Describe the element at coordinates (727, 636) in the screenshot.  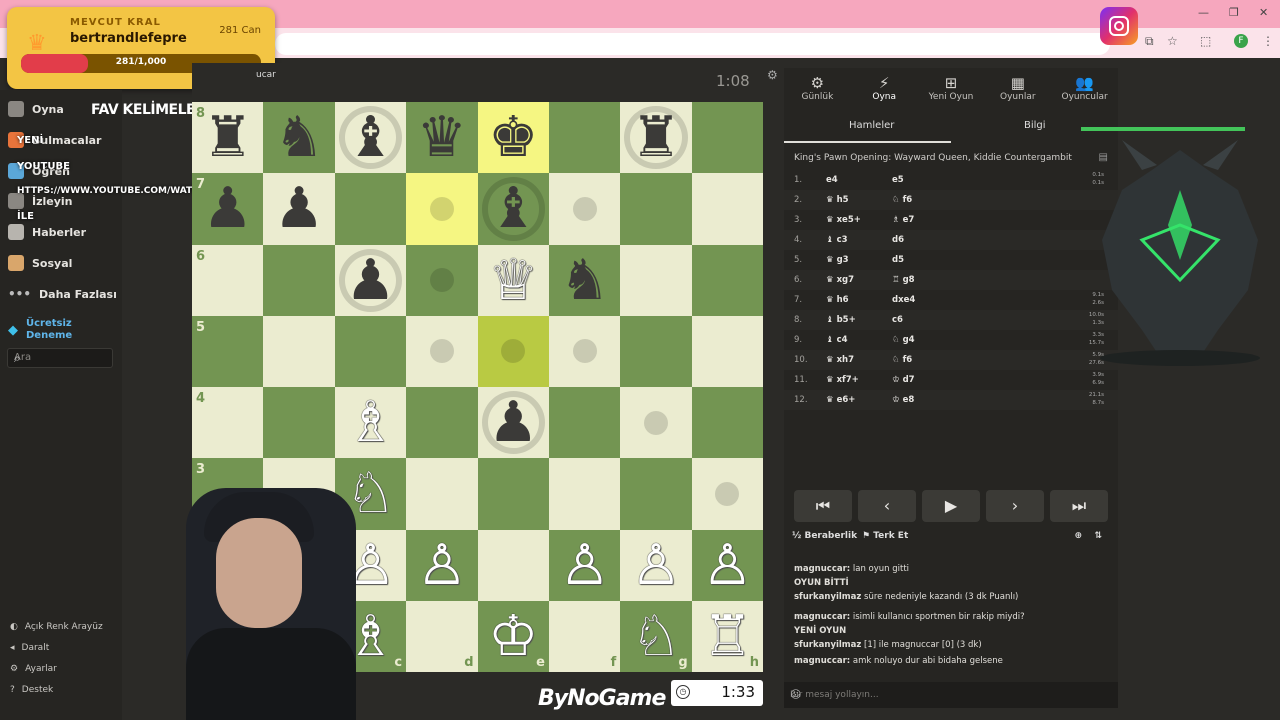
I see `white-rook-icon: ♖` at that location.